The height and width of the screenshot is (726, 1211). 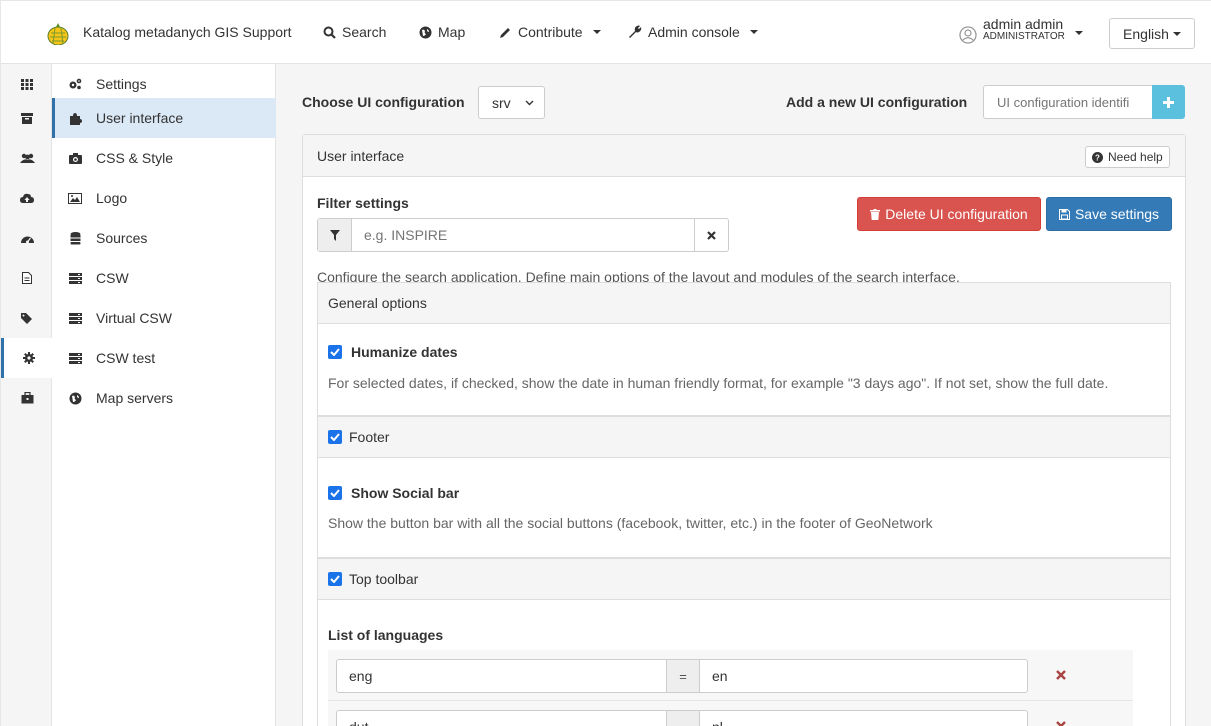 I want to click on close-icon, so click(x=711, y=235).